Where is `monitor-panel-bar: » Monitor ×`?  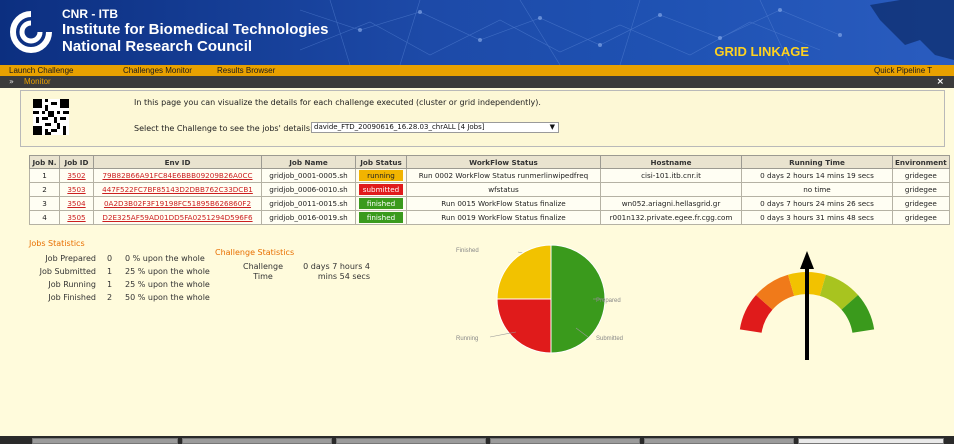
monitor-panel-bar: » Monitor × is located at coordinates (477, 82).